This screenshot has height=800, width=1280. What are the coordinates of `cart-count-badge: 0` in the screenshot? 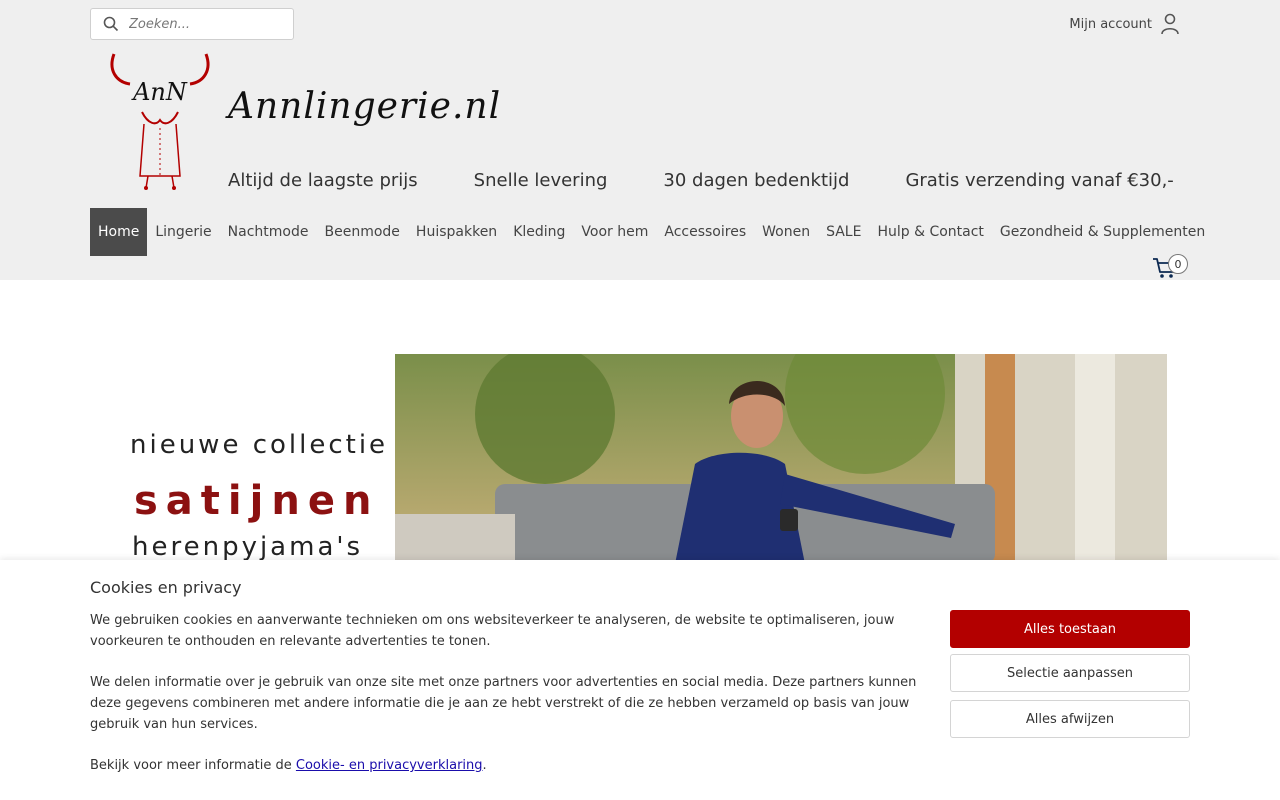 It's located at (1178, 264).